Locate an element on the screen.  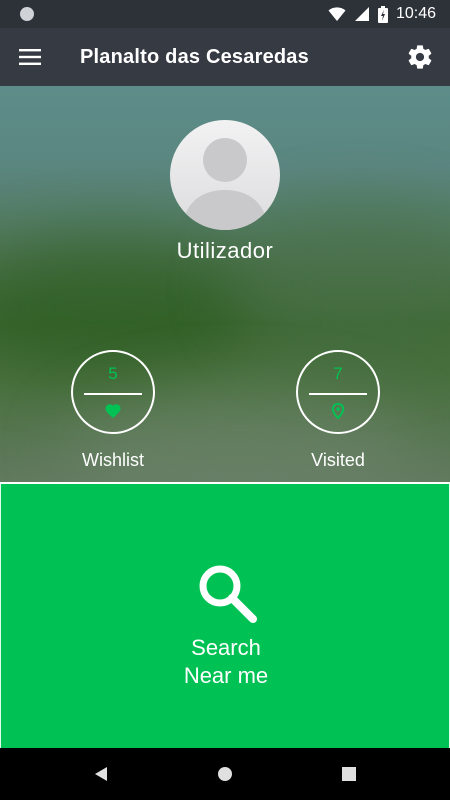
search-label-line2: Near me is located at coordinates (226, 675).